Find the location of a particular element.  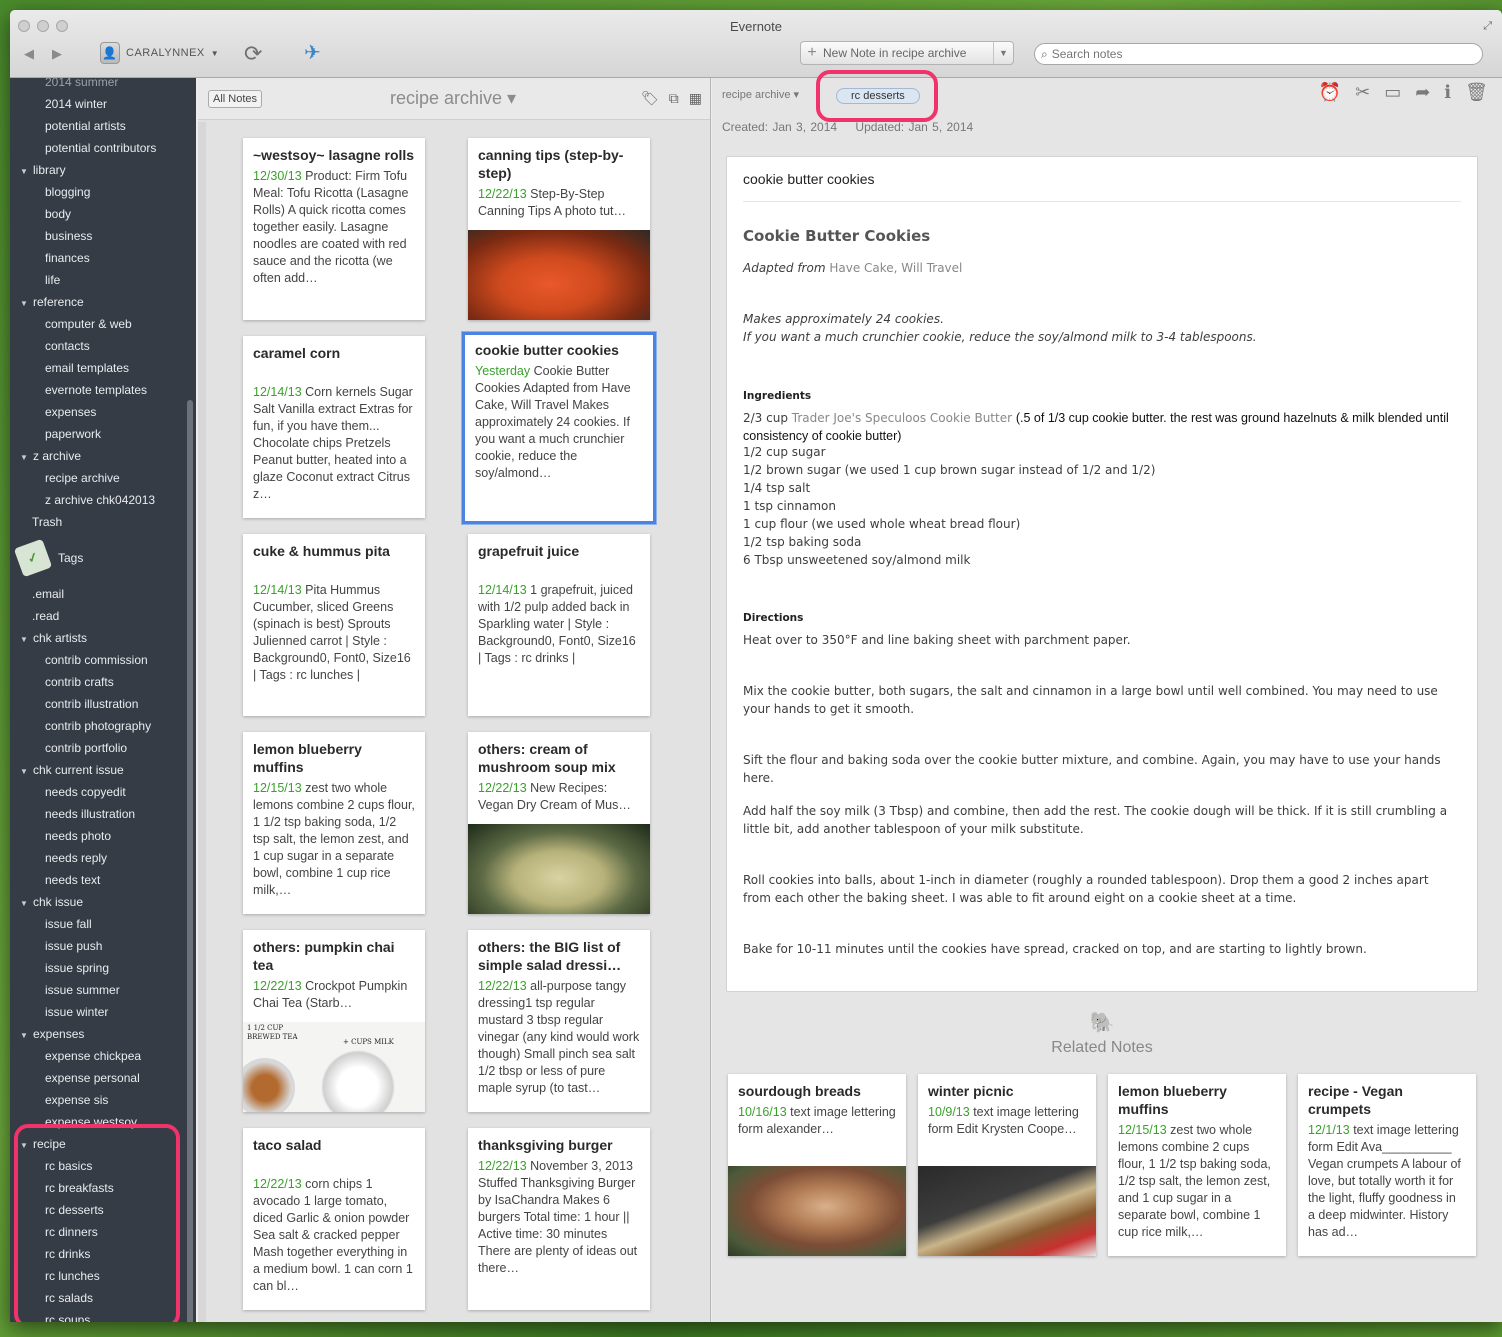

sidebar-item-expenses: expenses is located at coordinates (70, 412).